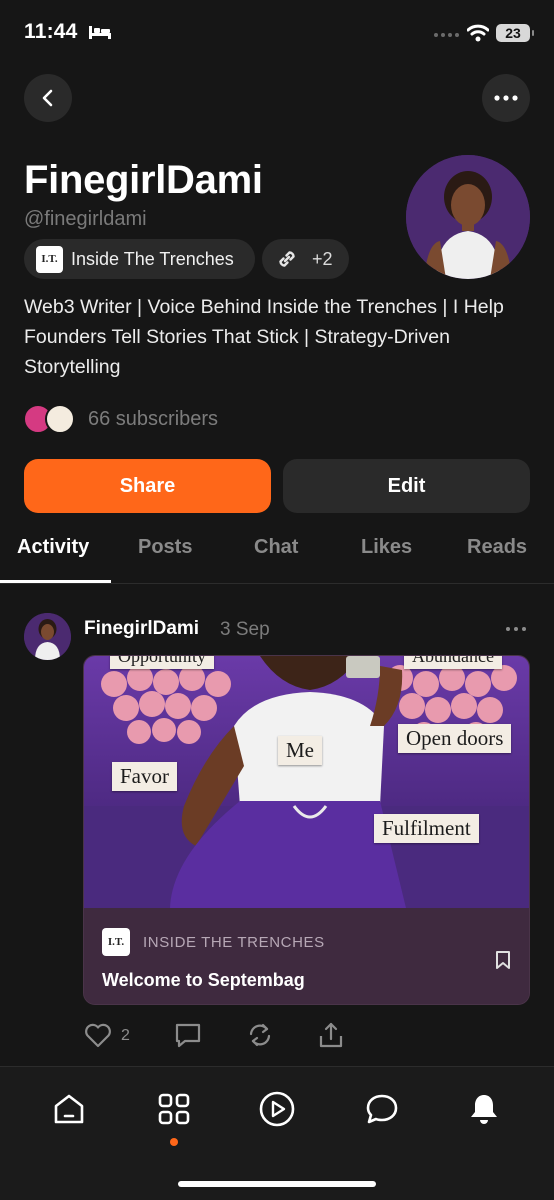  I want to click on restack-icon, so click(260, 1035).